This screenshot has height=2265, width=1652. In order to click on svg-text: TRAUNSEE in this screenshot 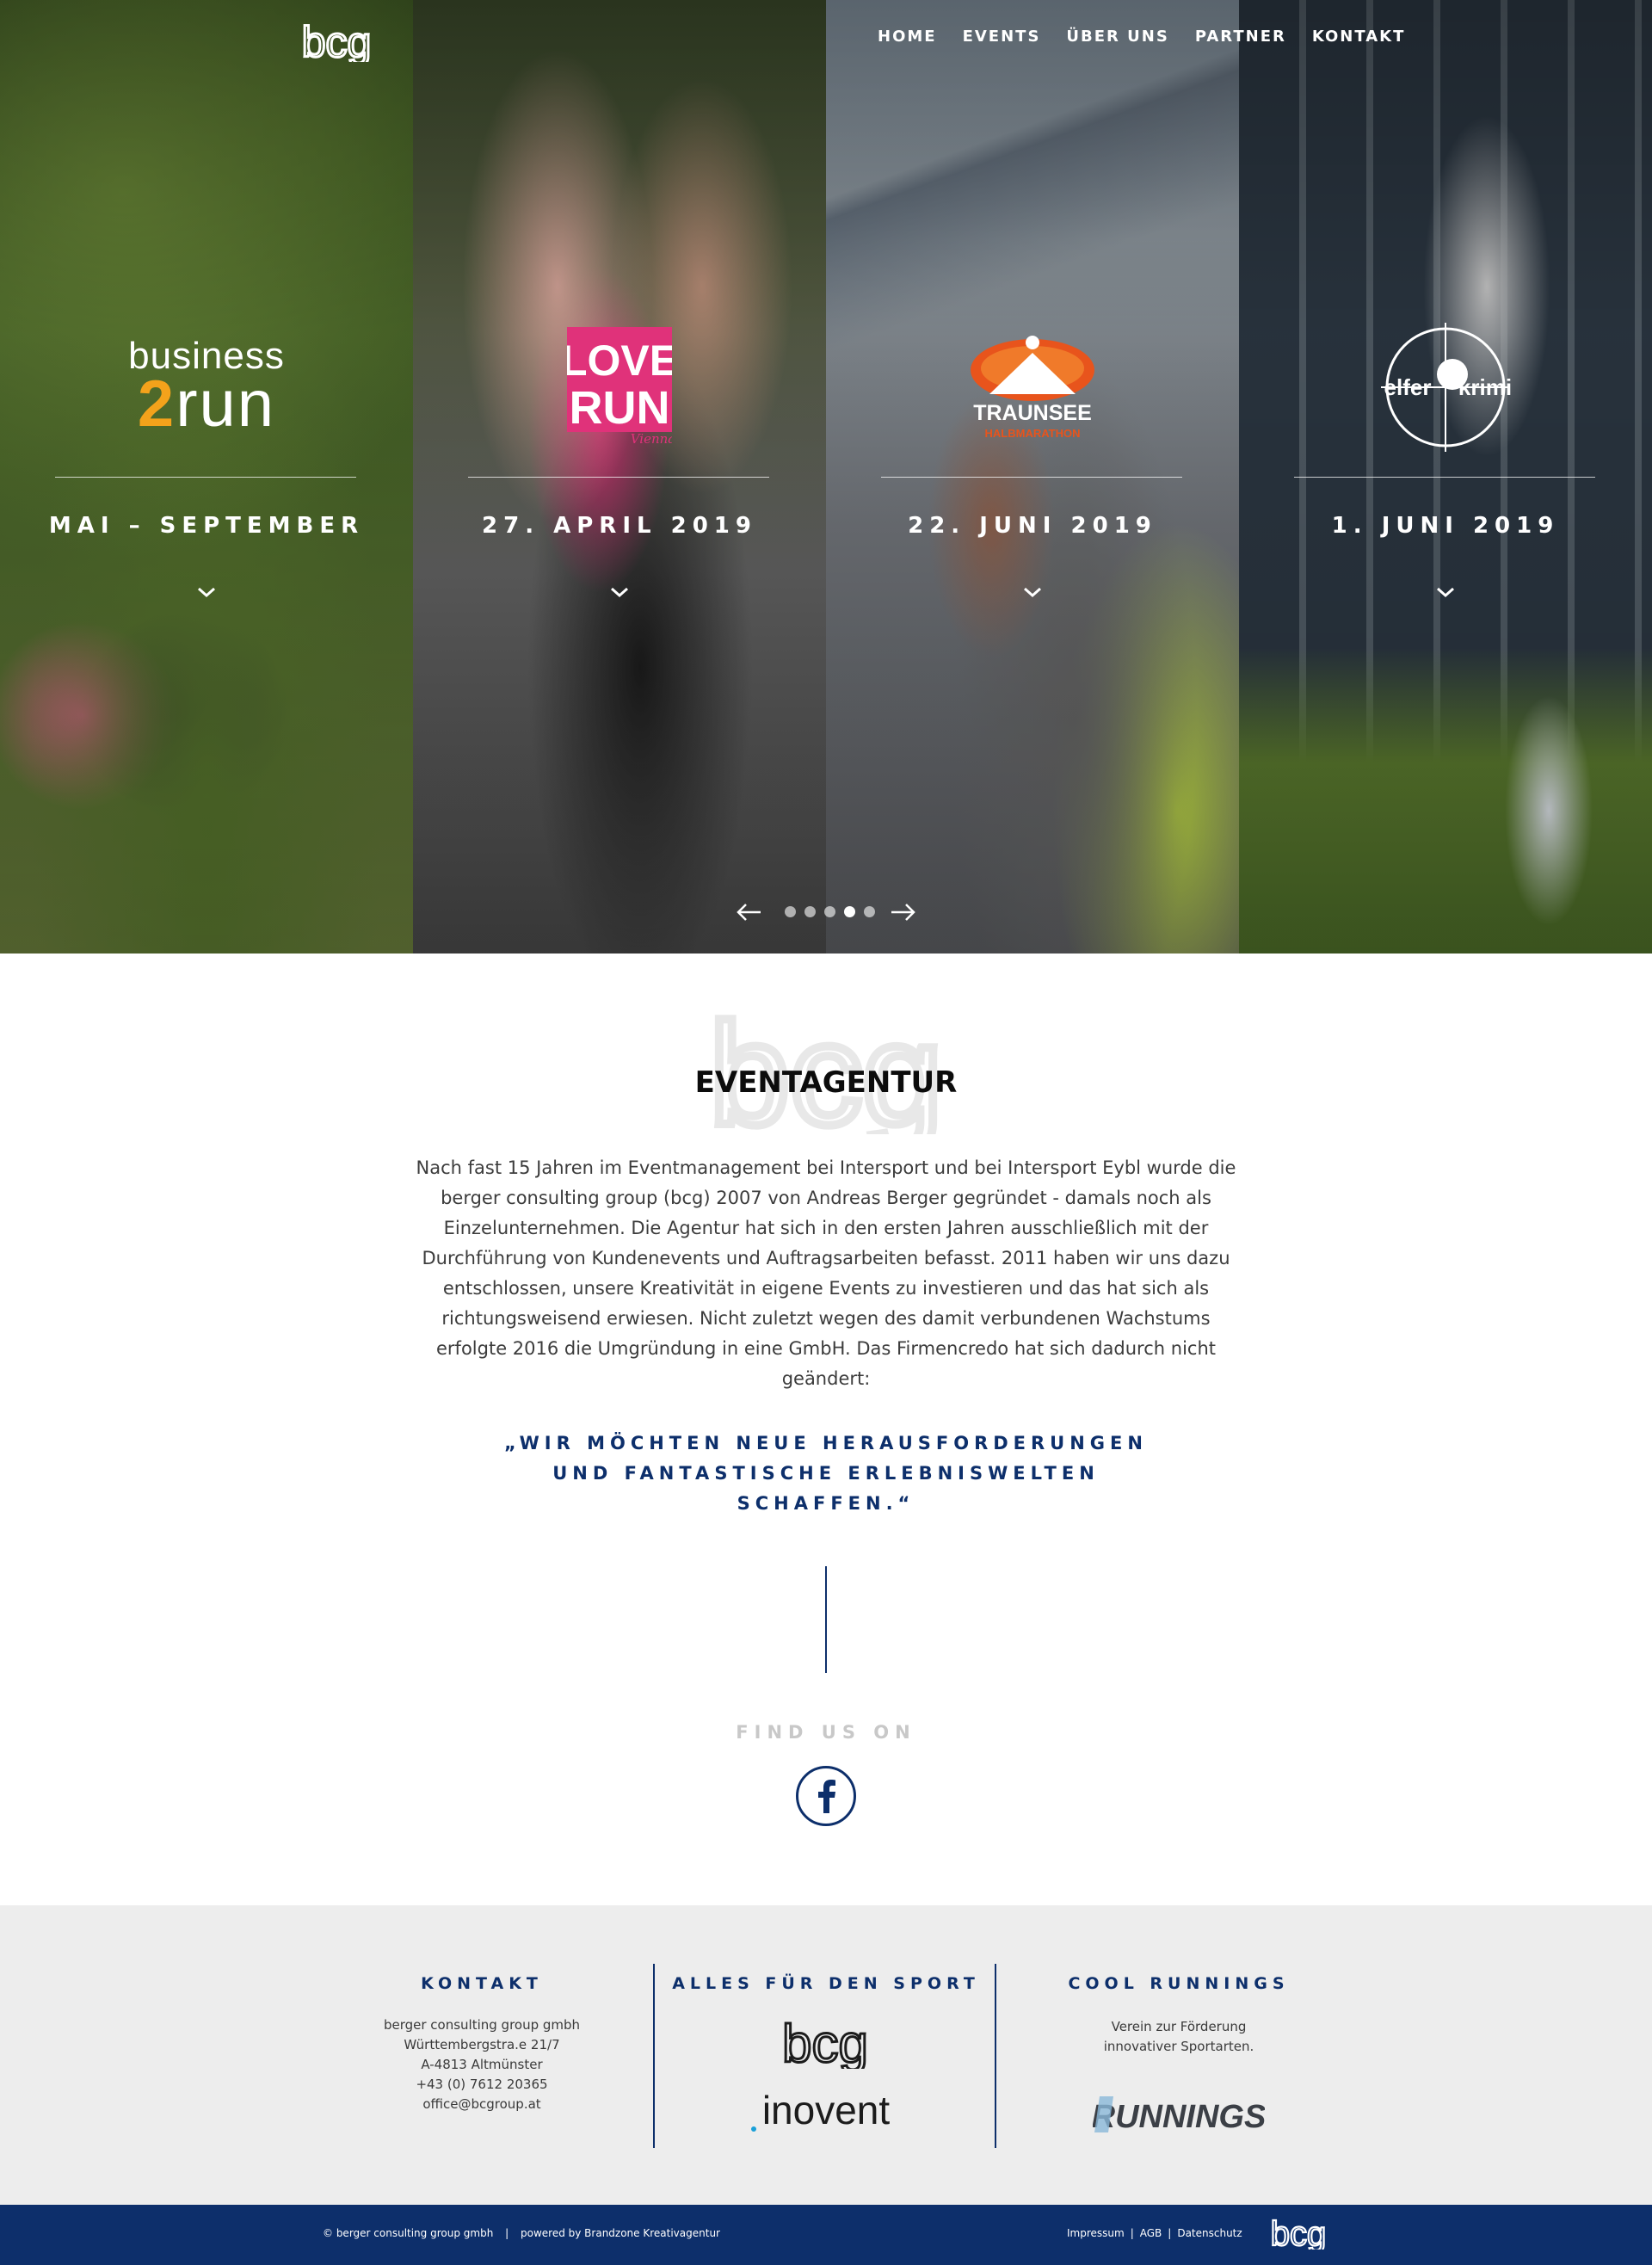, I will do `click(1032, 413)`.